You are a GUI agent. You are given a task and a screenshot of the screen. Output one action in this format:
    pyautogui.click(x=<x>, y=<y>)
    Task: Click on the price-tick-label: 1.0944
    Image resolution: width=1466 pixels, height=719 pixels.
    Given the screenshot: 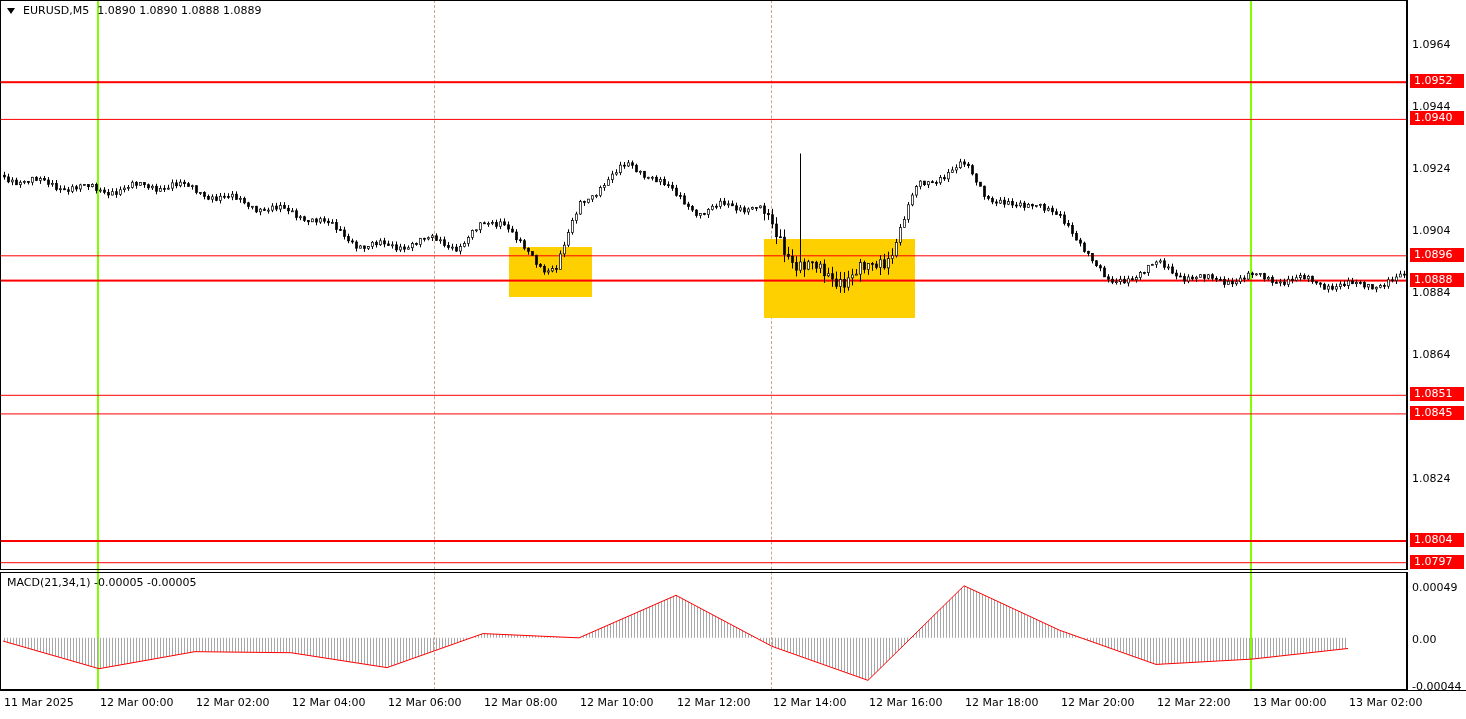 What is the action you would take?
    pyautogui.click(x=1431, y=106)
    